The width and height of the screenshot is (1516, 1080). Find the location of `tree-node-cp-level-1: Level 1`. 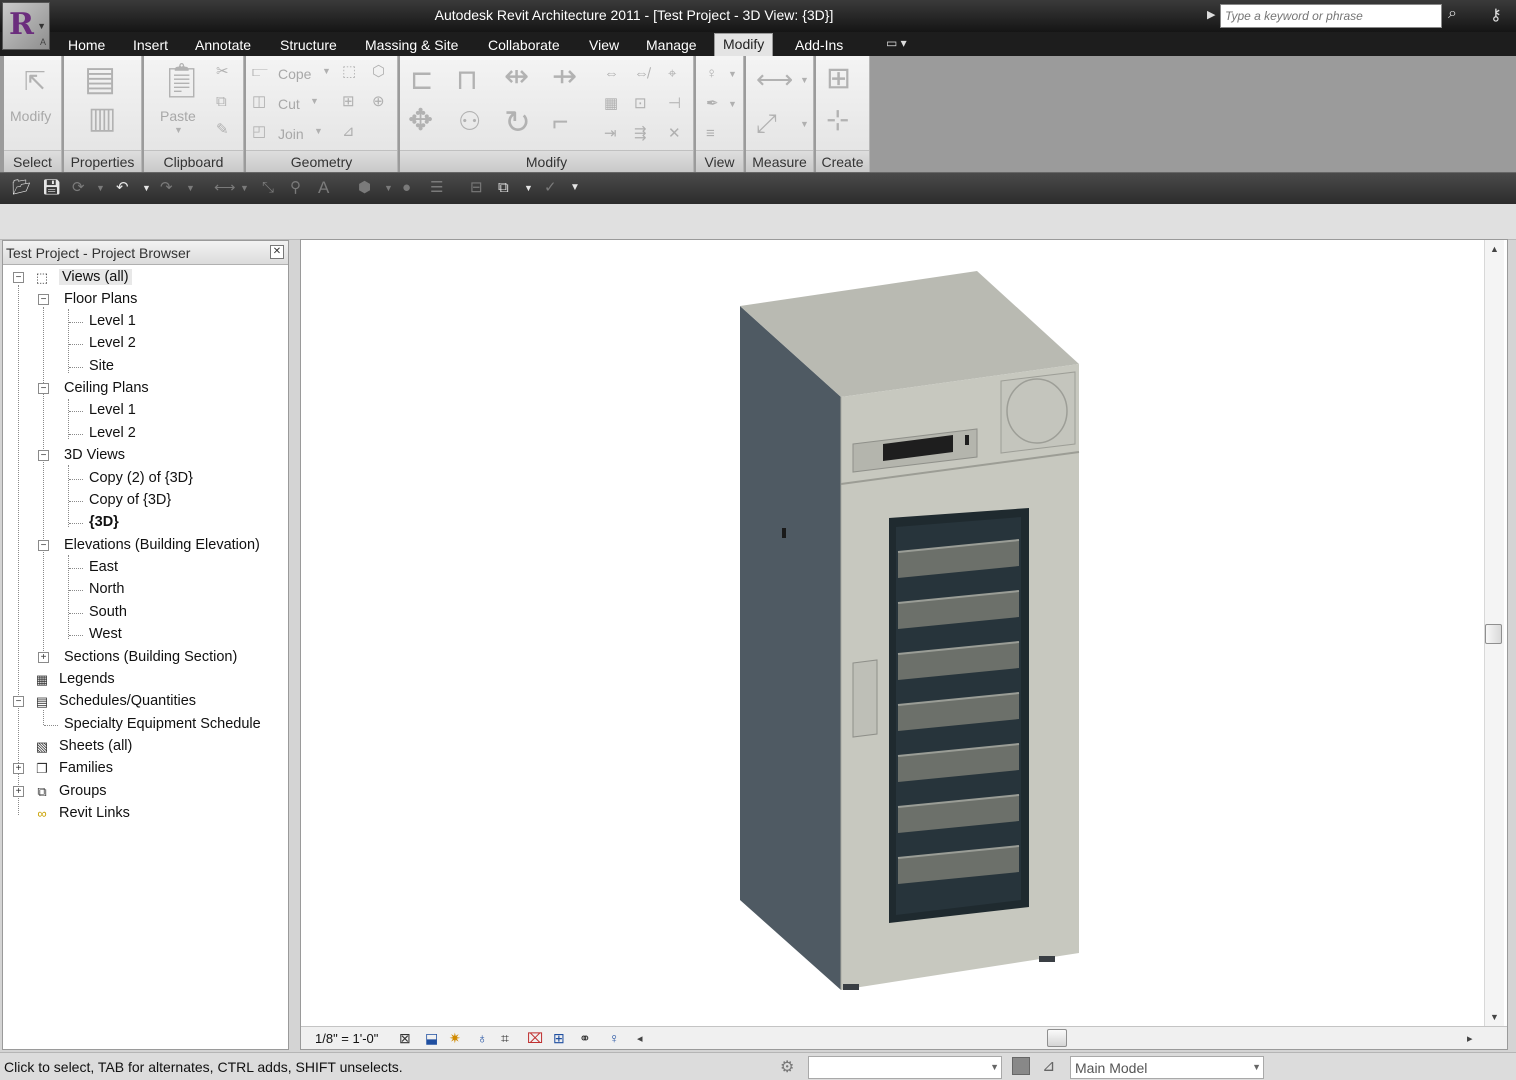

tree-node-cp-level-1: Level 1 is located at coordinates (143, 410).